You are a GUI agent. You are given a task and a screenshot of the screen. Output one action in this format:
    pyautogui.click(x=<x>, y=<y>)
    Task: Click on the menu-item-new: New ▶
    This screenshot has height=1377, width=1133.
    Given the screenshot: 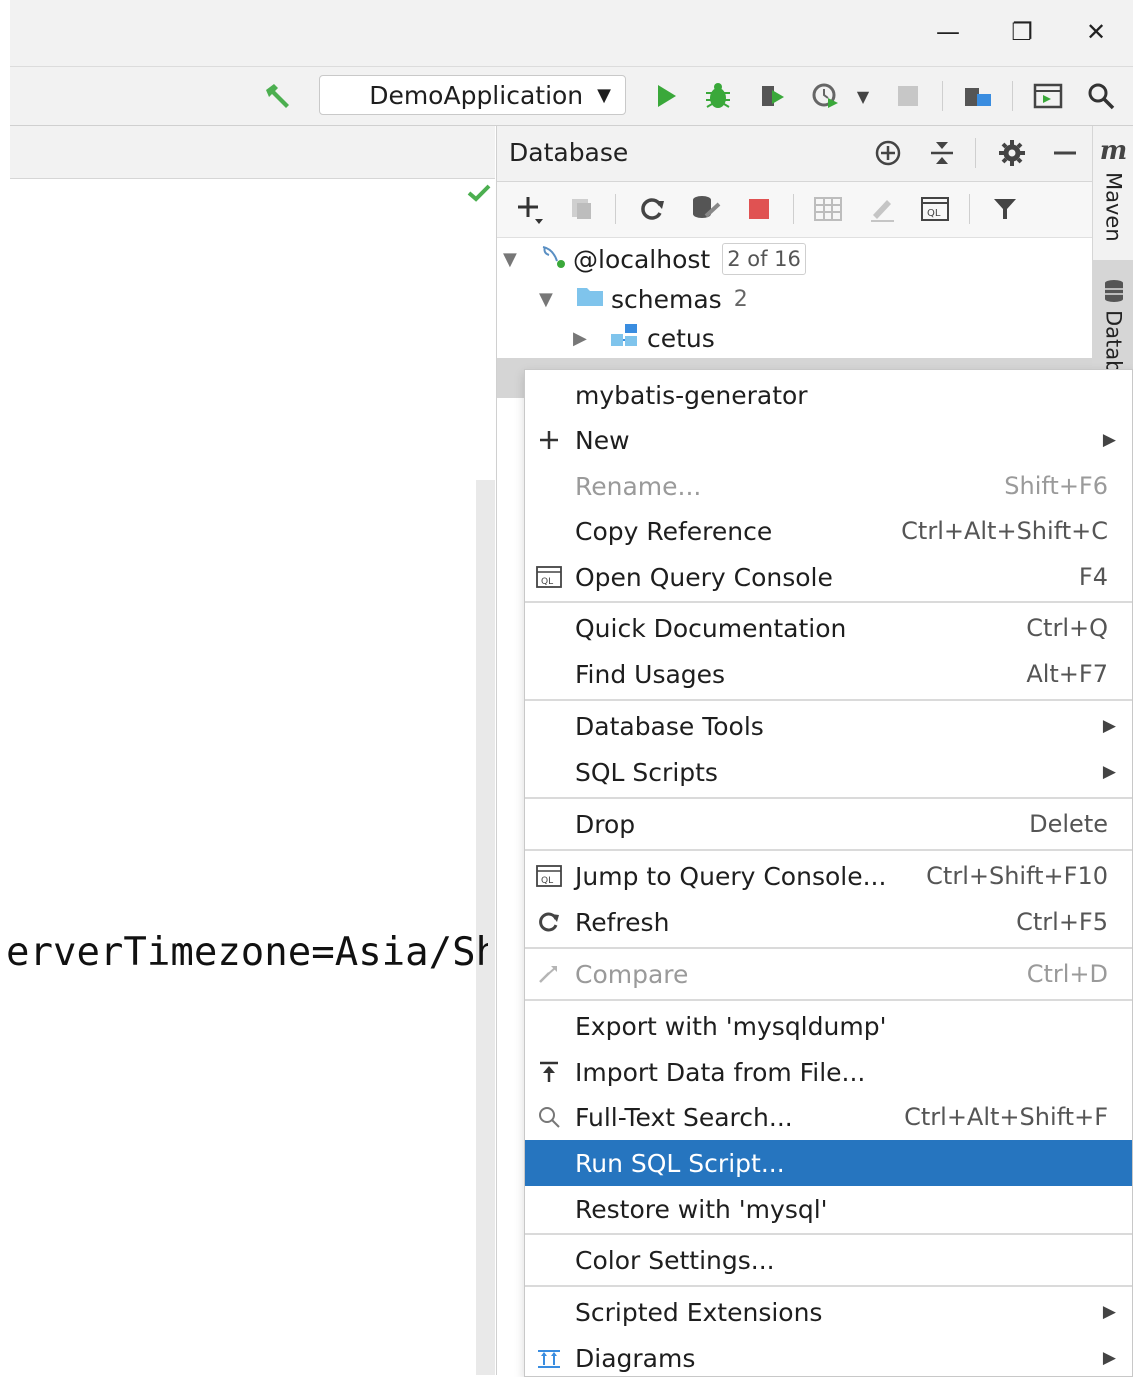 What is the action you would take?
    pyautogui.click(x=828, y=440)
    